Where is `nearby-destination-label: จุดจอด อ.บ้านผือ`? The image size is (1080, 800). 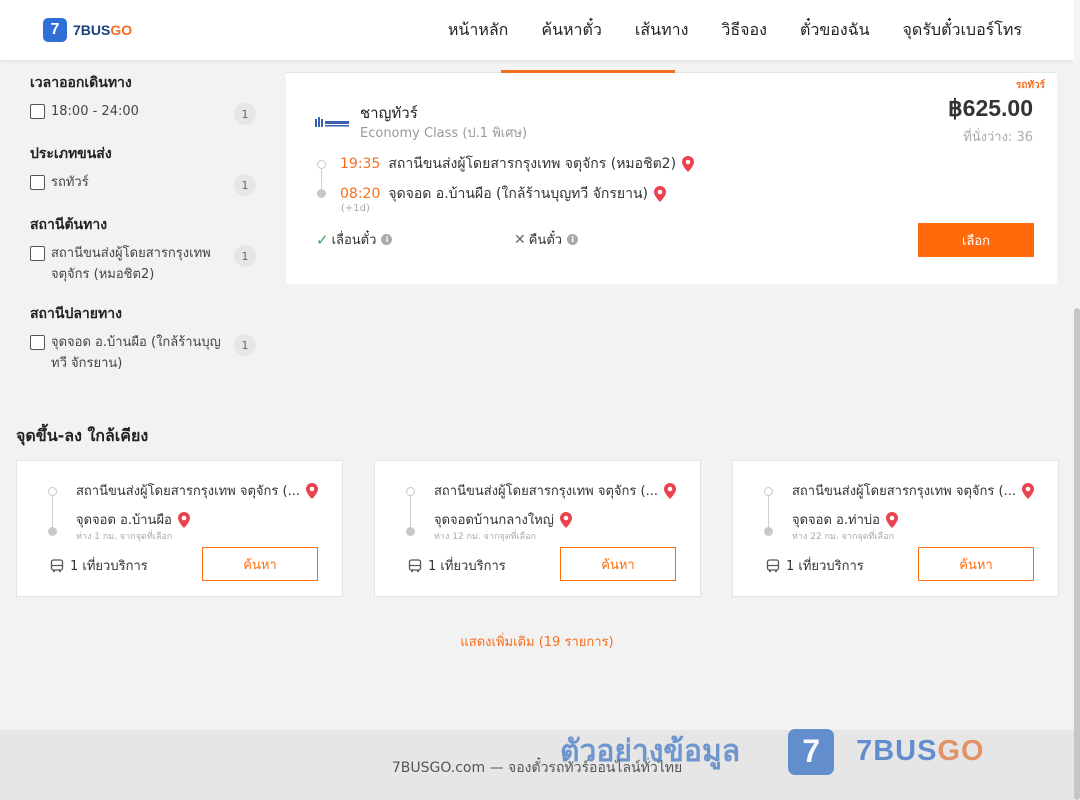
nearby-destination-label: จุดจอด อ.บ้านผือ is located at coordinates (124, 520).